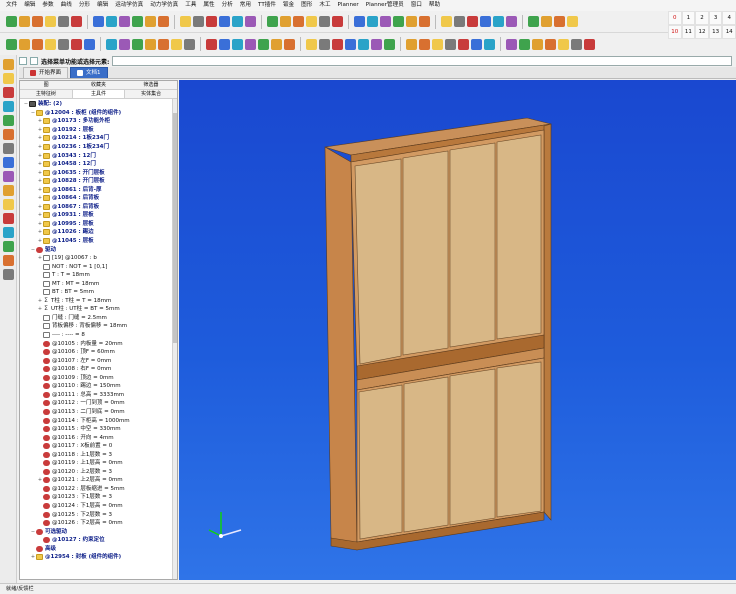  I want to click on menu-item-7: 动力学仿真, so click(164, 5).